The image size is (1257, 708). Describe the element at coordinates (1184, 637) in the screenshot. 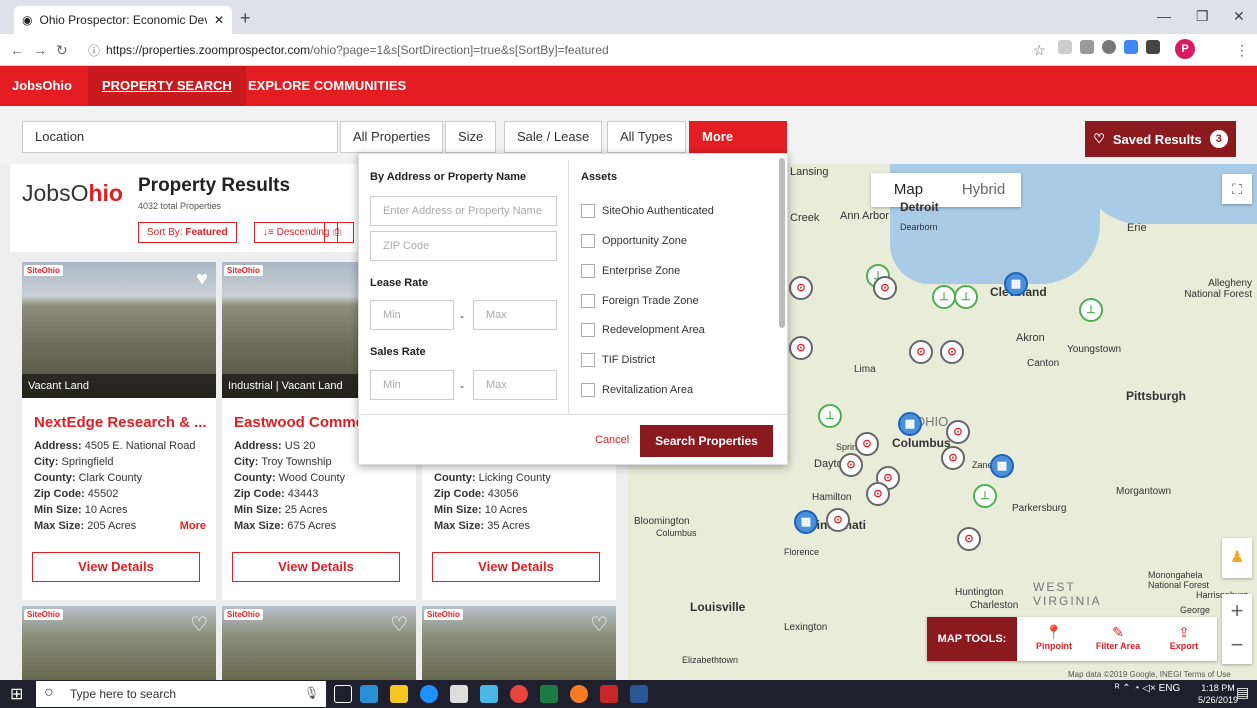

I see `export-tool: ⇪ Export` at that location.